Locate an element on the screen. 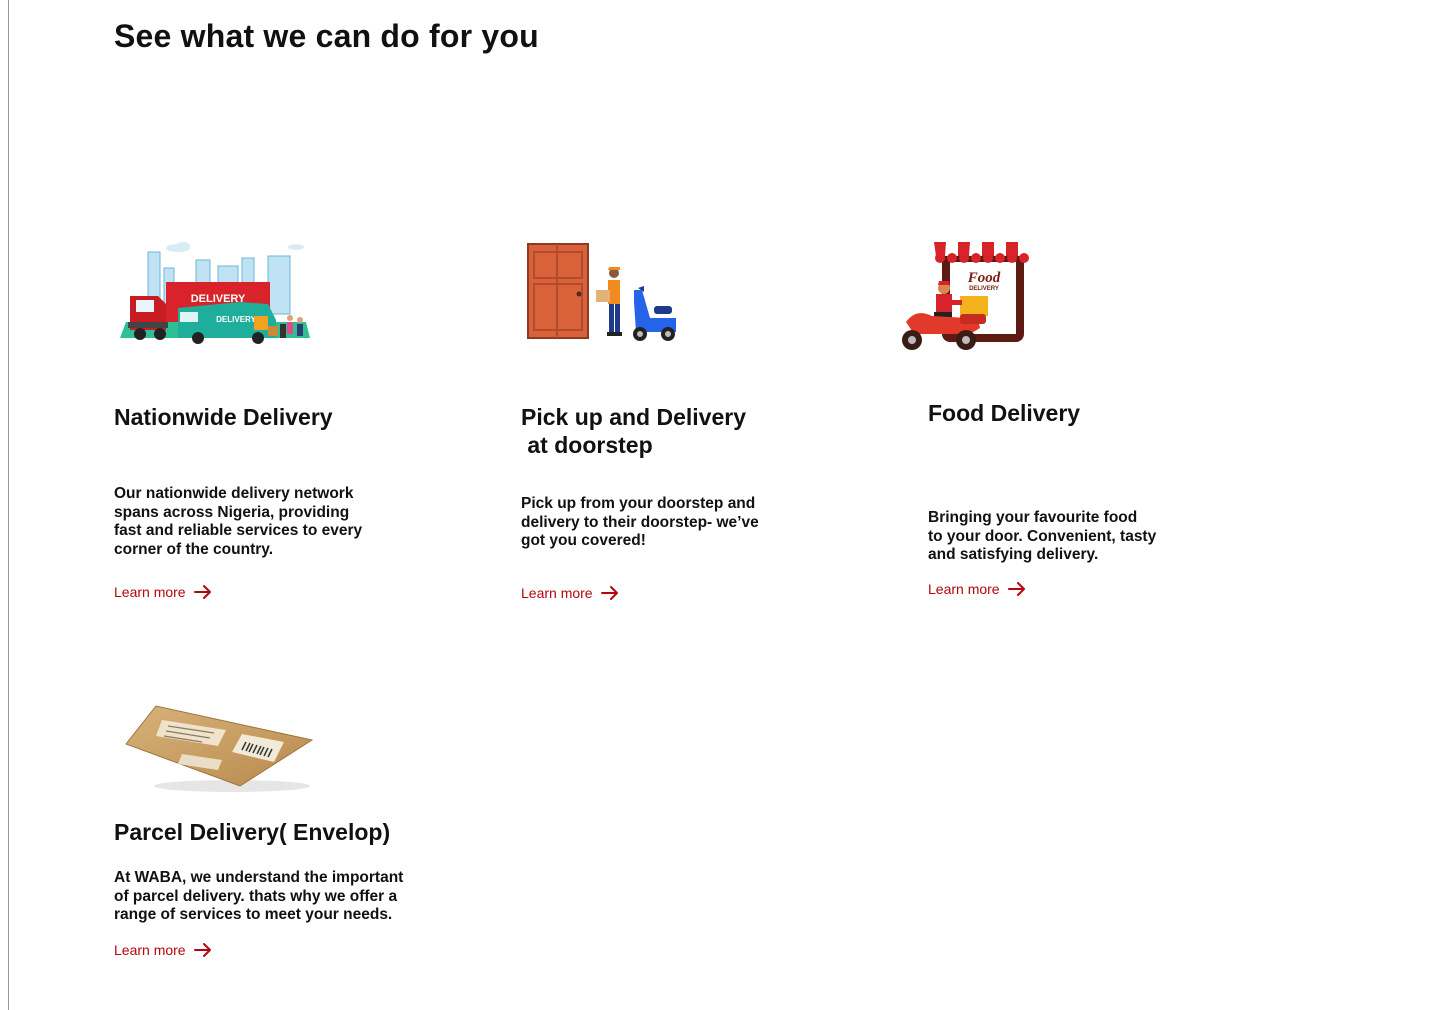 The width and height of the screenshot is (1430, 1010). service-title: Parcel Delivery( Envelop) is located at coordinates (252, 832).